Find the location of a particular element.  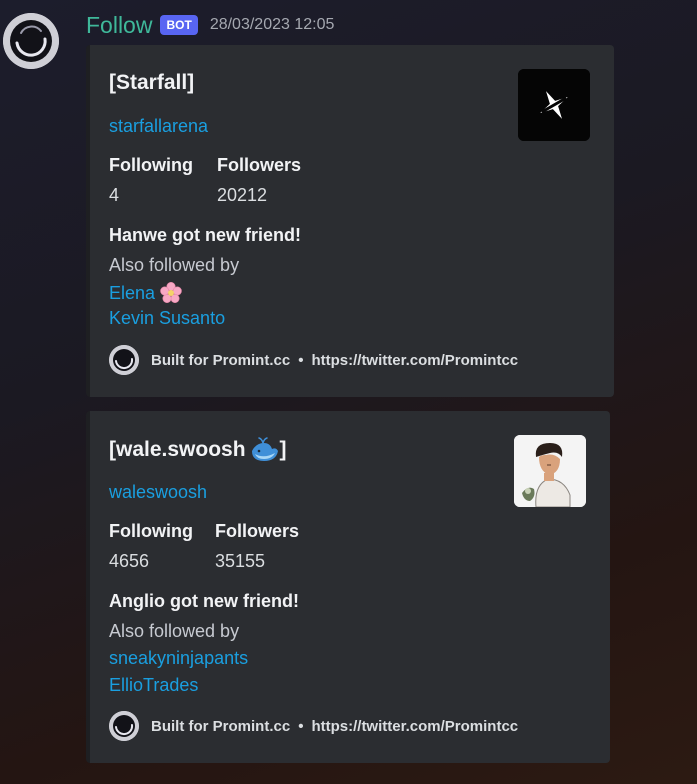

bot-avatar is located at coordinates (31, 41).